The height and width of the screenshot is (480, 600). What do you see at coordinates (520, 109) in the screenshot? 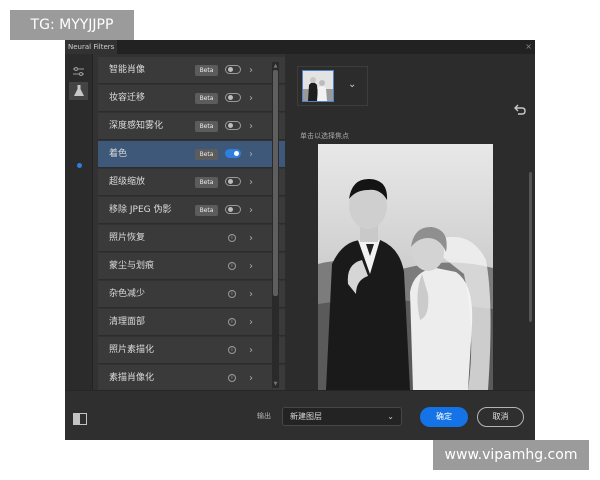
I see `undo-icon` at bounding box center [520, 109].